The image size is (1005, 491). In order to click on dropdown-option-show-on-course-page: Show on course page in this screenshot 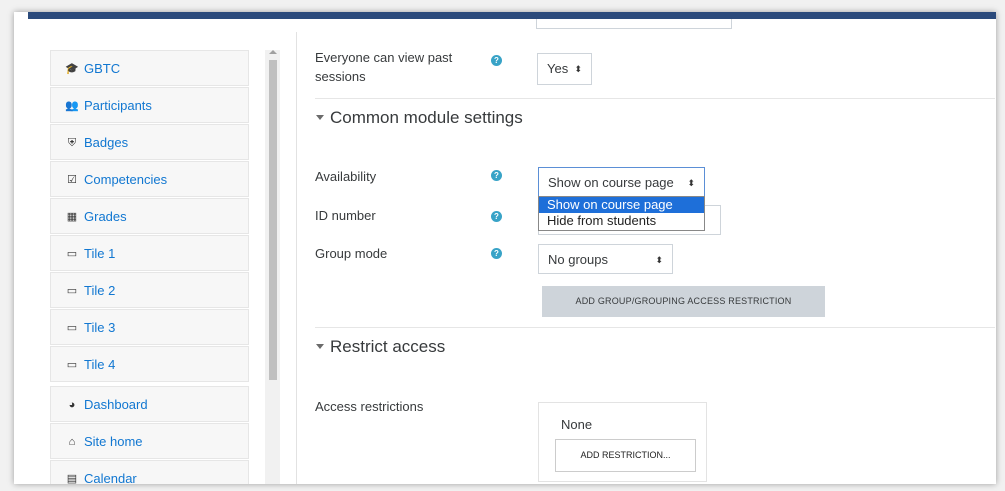, I will do `click(621, 205)`.